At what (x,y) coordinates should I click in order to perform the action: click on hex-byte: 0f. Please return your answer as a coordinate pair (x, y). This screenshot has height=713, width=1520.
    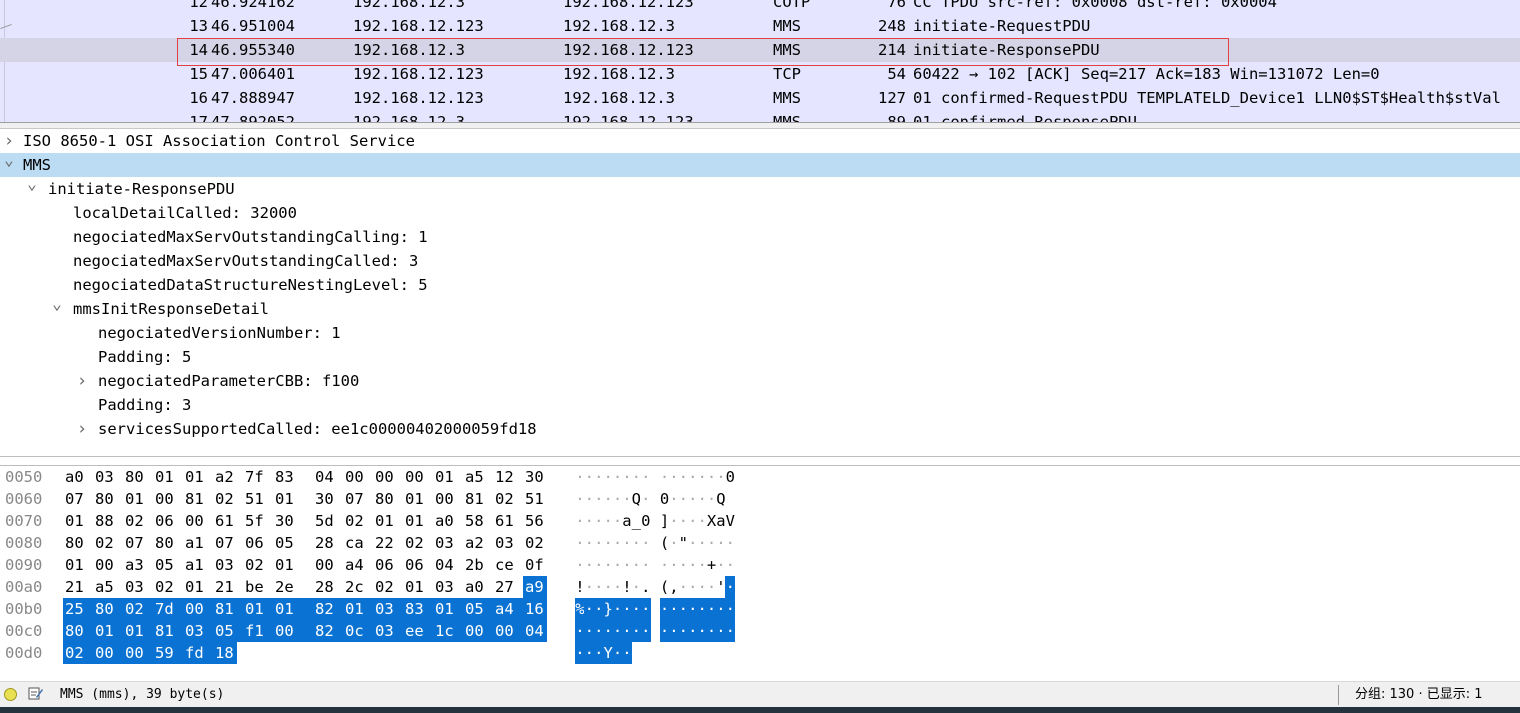
    Looking at the image, I should click on (535, 565).